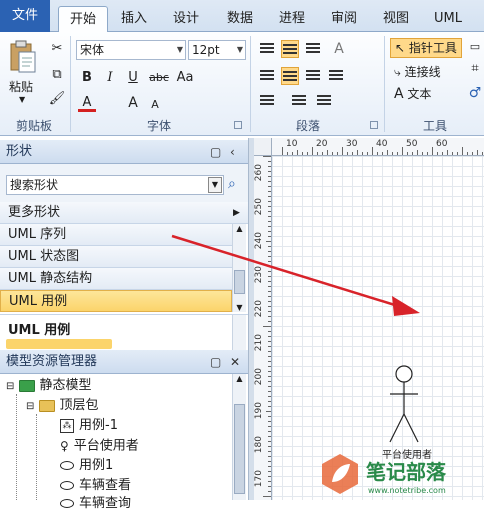 This screenshot has width=484, height=514. I want to click on decrease-indent-button, so click(299, 101).